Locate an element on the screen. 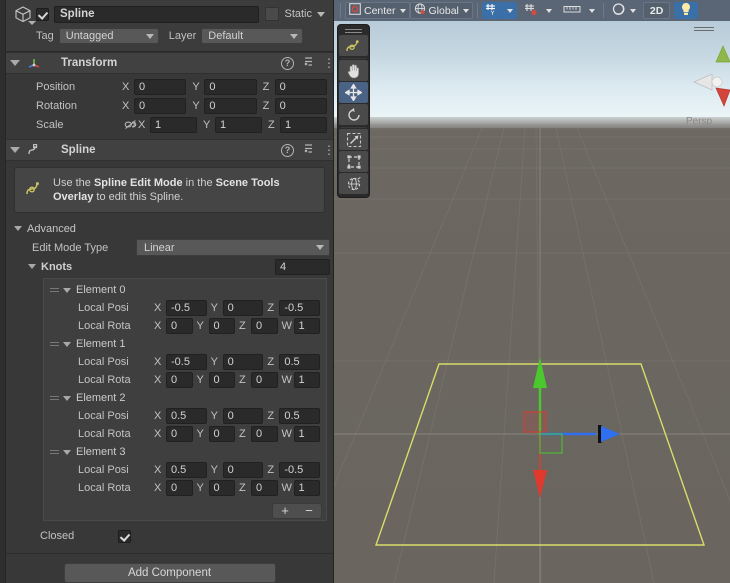  closed-checkbox is located at coordinates (124, 536).